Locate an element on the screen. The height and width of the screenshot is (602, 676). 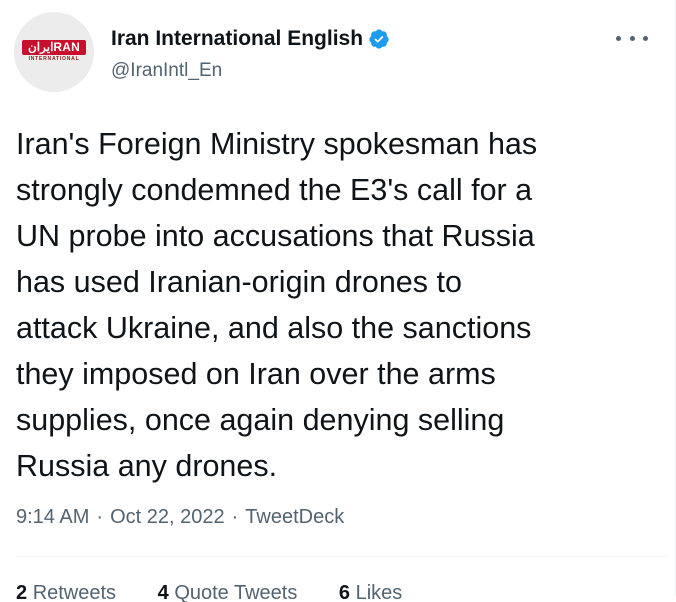
retweets-label: Retweets is located at coordinates (74, 592).